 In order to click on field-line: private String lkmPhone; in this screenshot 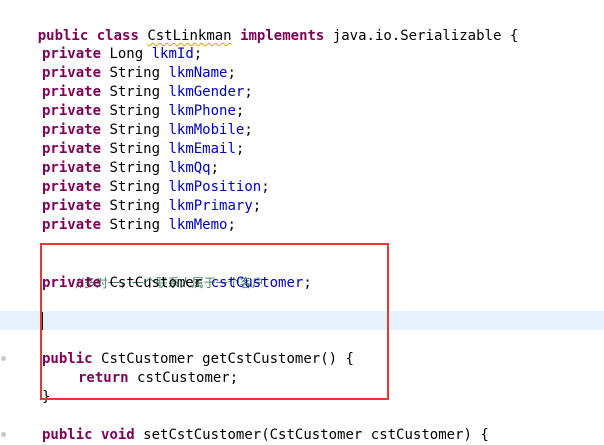, I will do `click(143, 111)`.